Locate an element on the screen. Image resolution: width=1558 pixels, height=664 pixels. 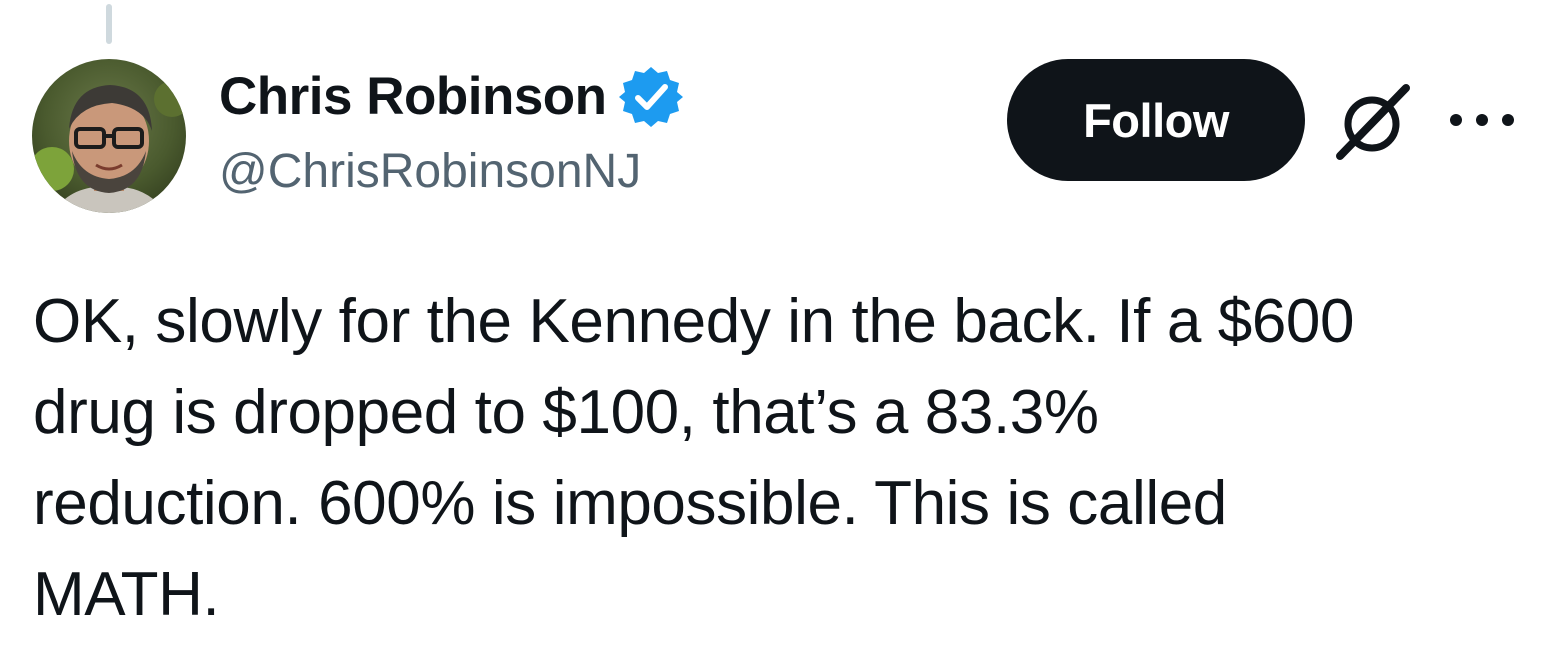
grok-icon is located at coordinates (1374, 122).